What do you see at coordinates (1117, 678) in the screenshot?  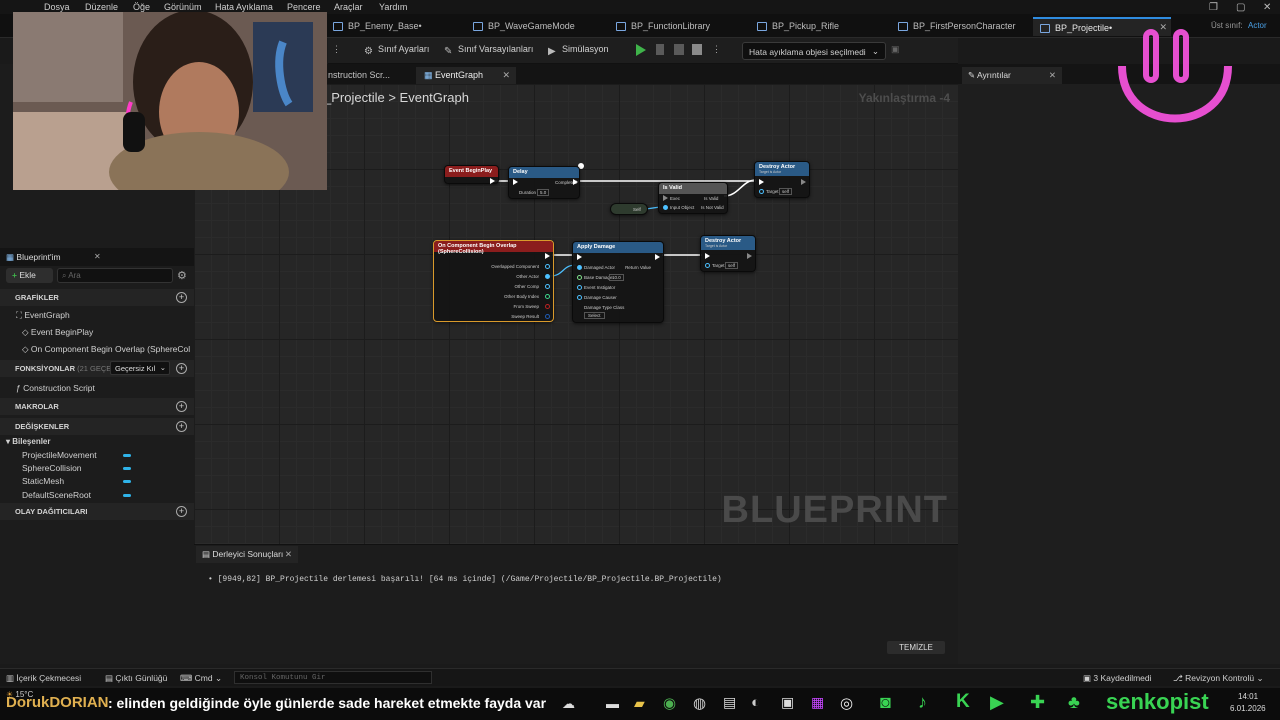 I see `unsaved-button: ▣ 3 Kaydedilmedi` at bounding box center [1117, 678].